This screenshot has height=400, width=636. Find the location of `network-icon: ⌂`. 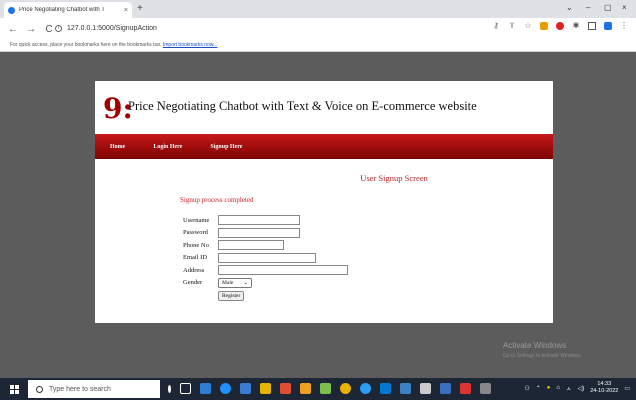

network-icon: ⌂ is located at coordinates (558, 388).